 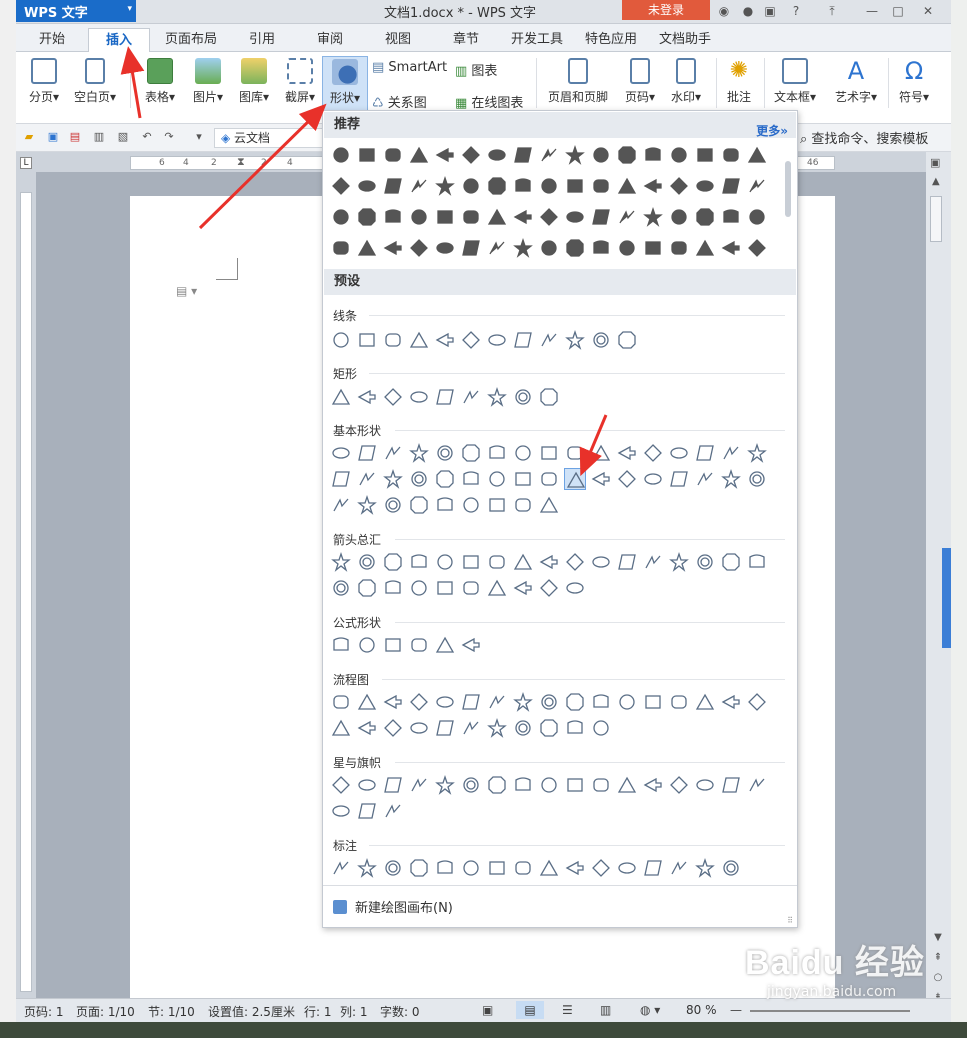 I want to click on status-page: 页码: 1, so click(x=44, y=1011).